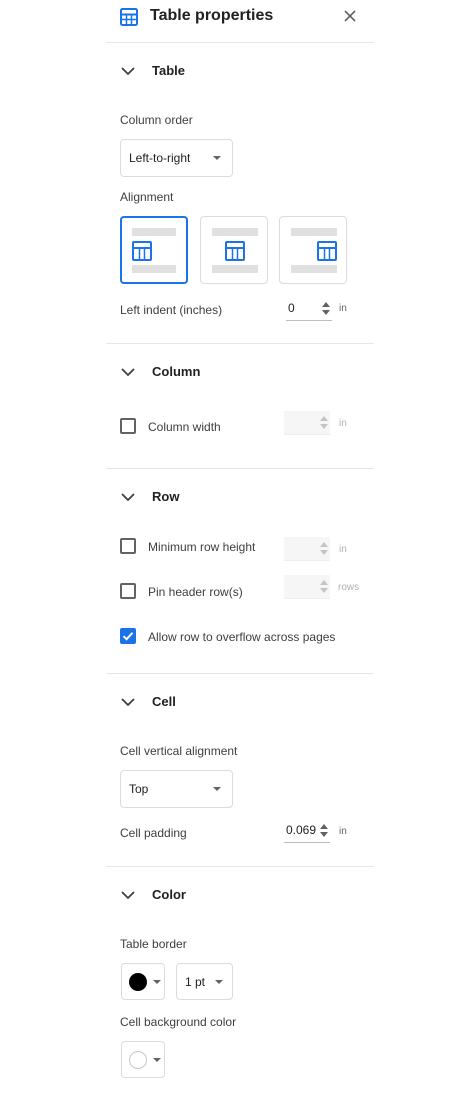 Image resolution: width=454 pixels, height=1093 pixels. Describe the element at coordinates (178, 1022) in the screenshot. I see `cell-background-label: Cell background color` at that location.